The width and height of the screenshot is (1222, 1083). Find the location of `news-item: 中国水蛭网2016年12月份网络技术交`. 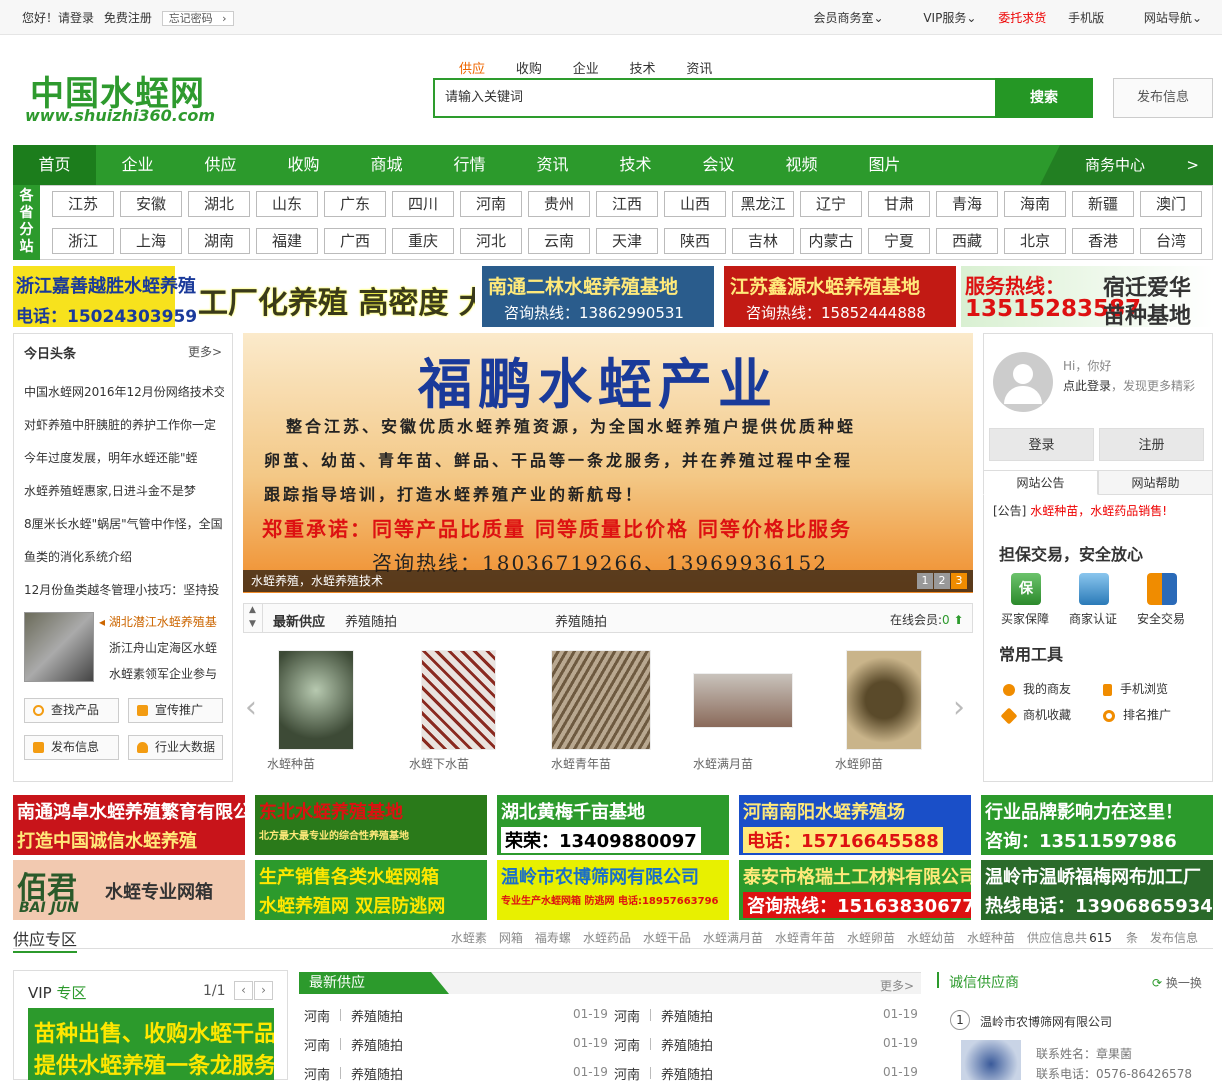

news-item: 中国水蛭网2016年12月份网络技术交 is located at coordinates (124, 391).